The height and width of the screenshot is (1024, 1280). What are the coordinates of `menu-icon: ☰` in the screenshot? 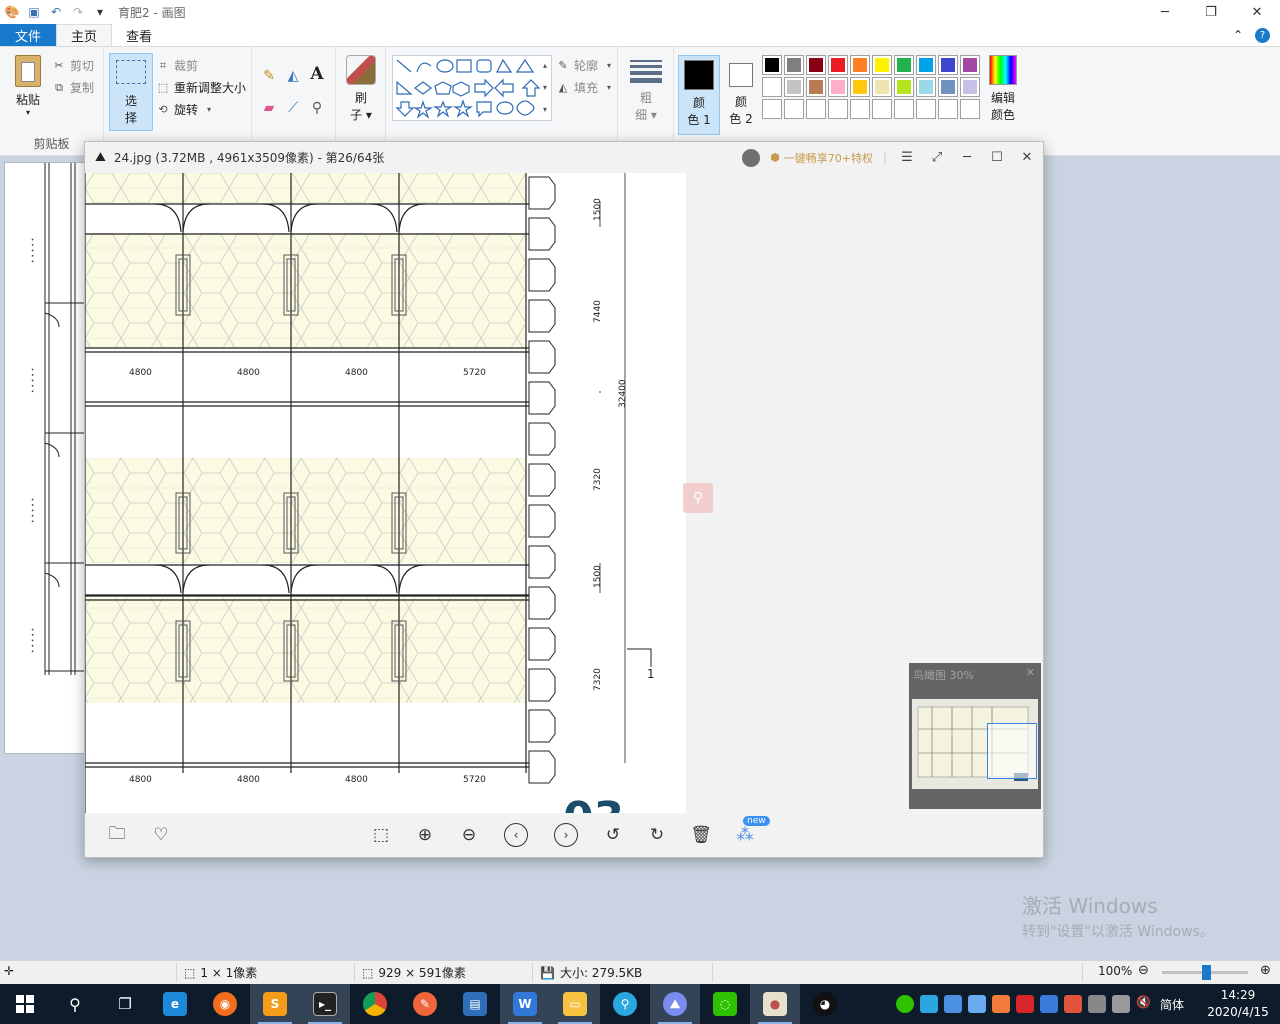 It's located at (907, 158).